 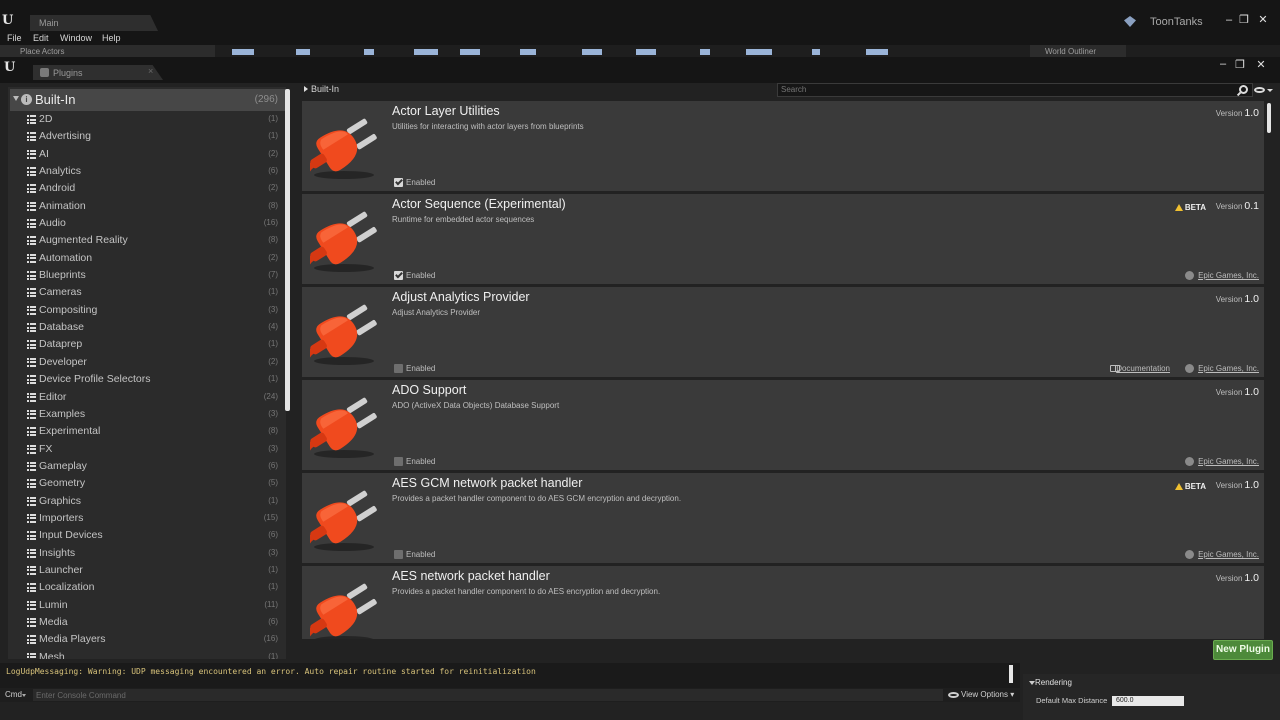 I want to click on expand-arrow-icon, so click(x=16, y=98).